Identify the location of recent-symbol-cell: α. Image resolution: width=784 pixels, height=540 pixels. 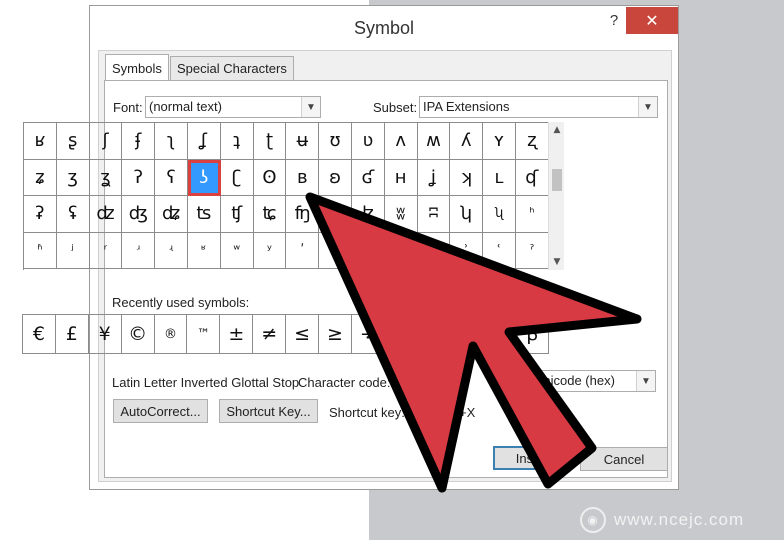
(500, 334).